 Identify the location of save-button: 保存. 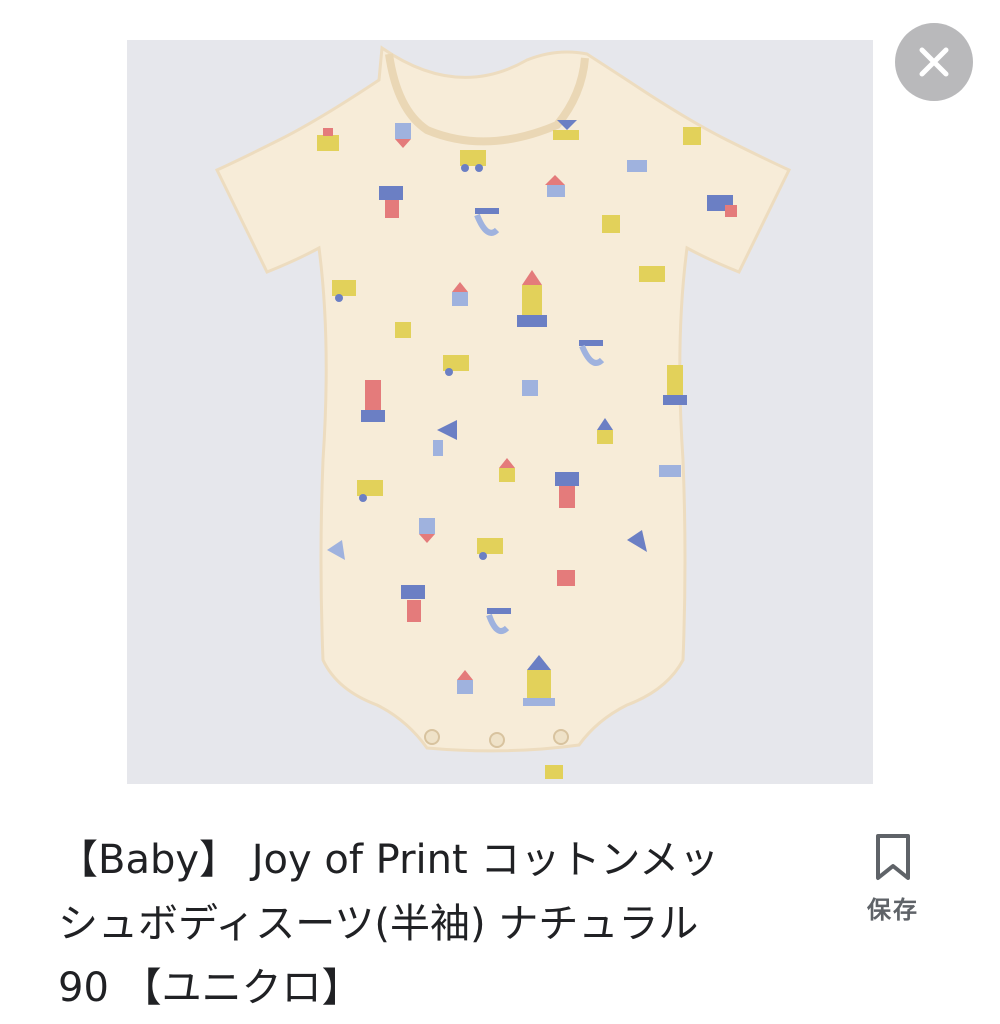
(893, 884).